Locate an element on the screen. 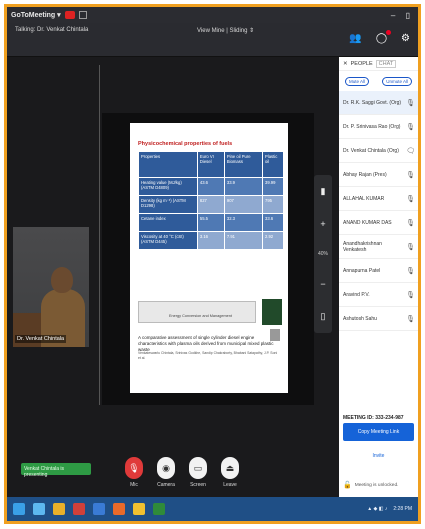  table-row: Cetane index 55.5 32.3 33.6 is located at coordinates (211, 222).